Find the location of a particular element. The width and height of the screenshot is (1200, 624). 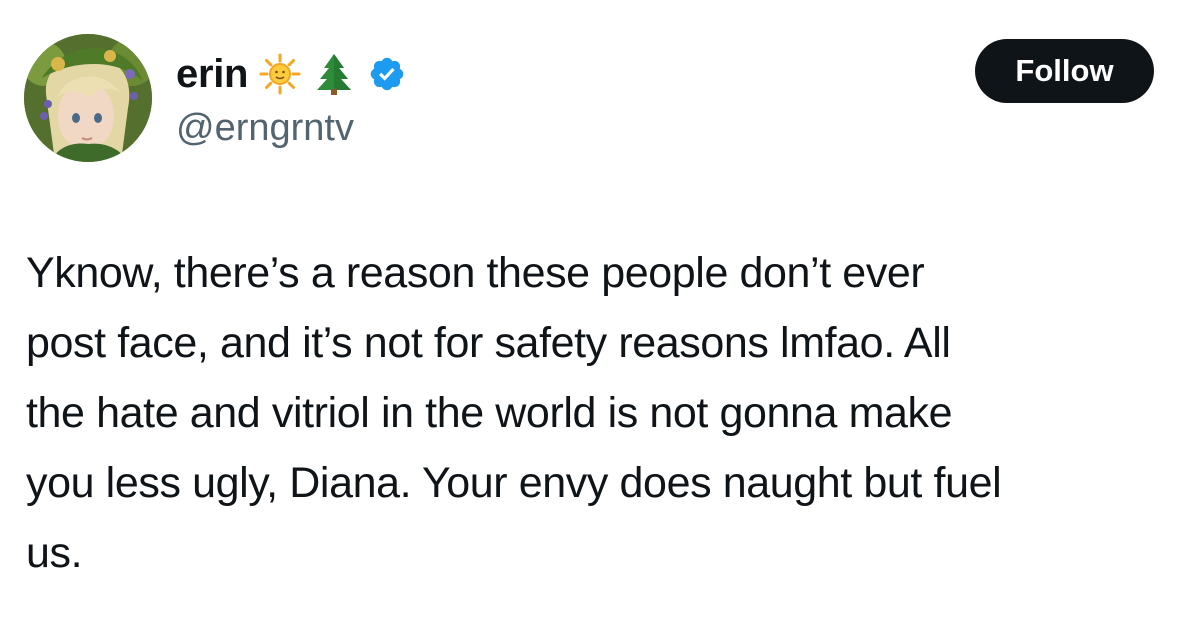

tweet-text-line: us. is located at coordinates (54, 553).